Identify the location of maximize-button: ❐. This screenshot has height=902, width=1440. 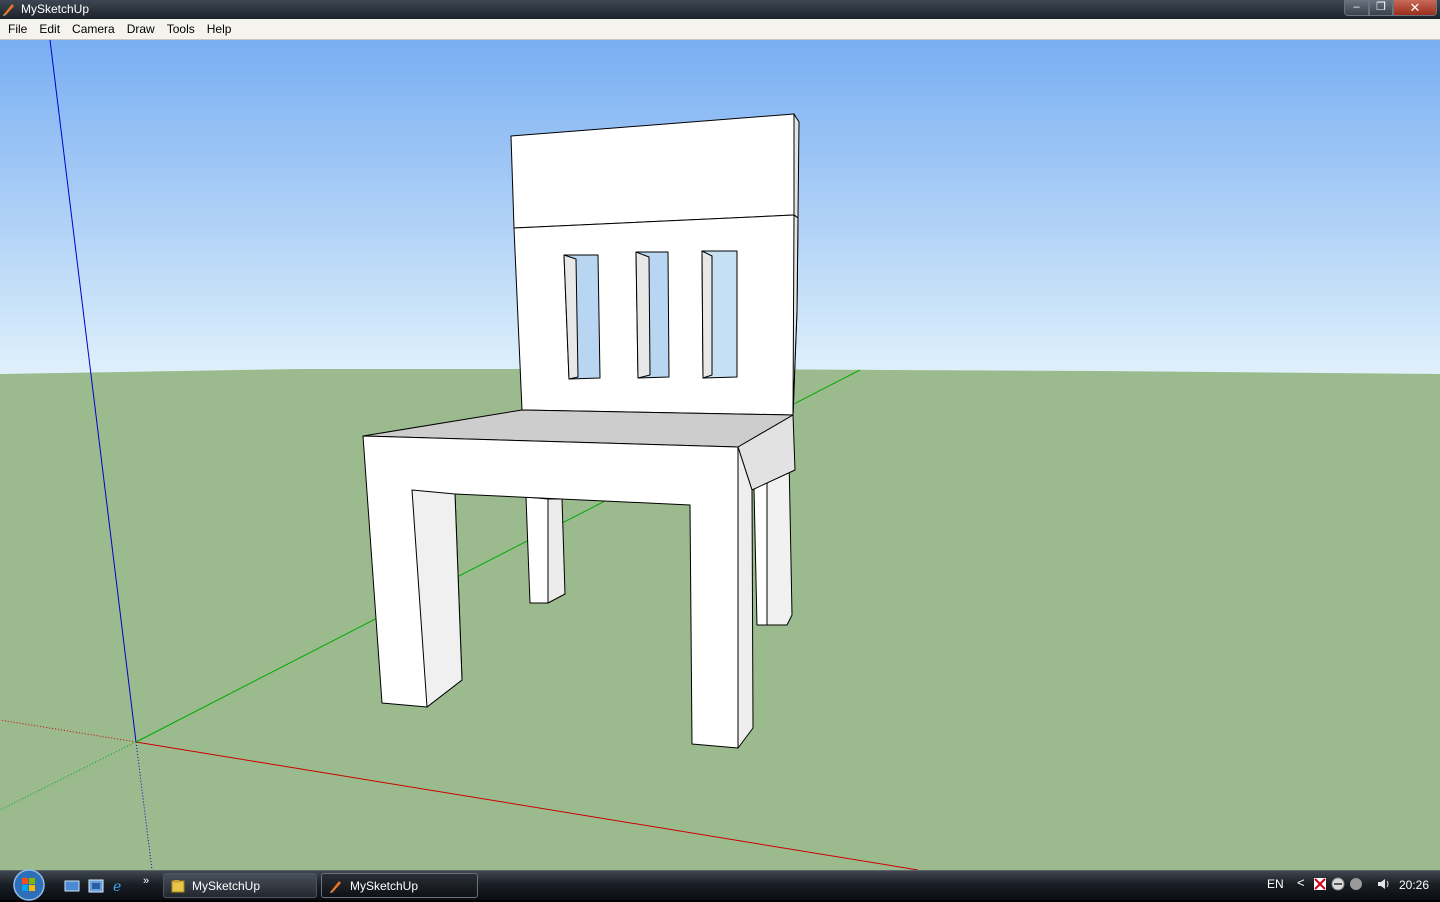
(1381, 8).